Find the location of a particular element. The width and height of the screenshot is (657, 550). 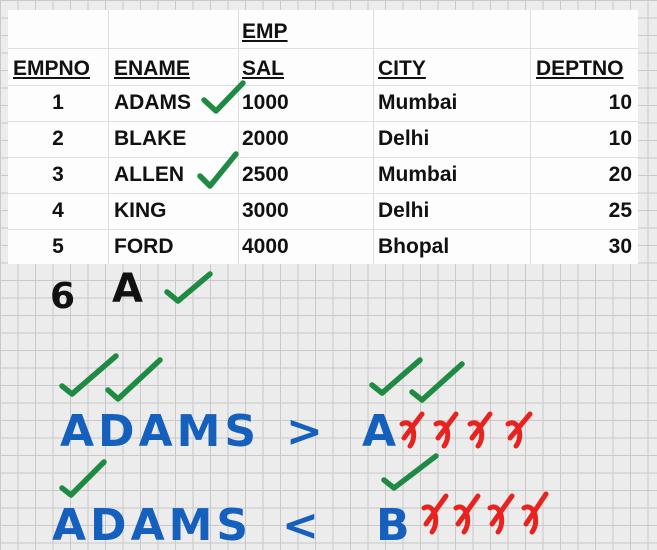

compare2-right: B is located at coordinates (393, 525).